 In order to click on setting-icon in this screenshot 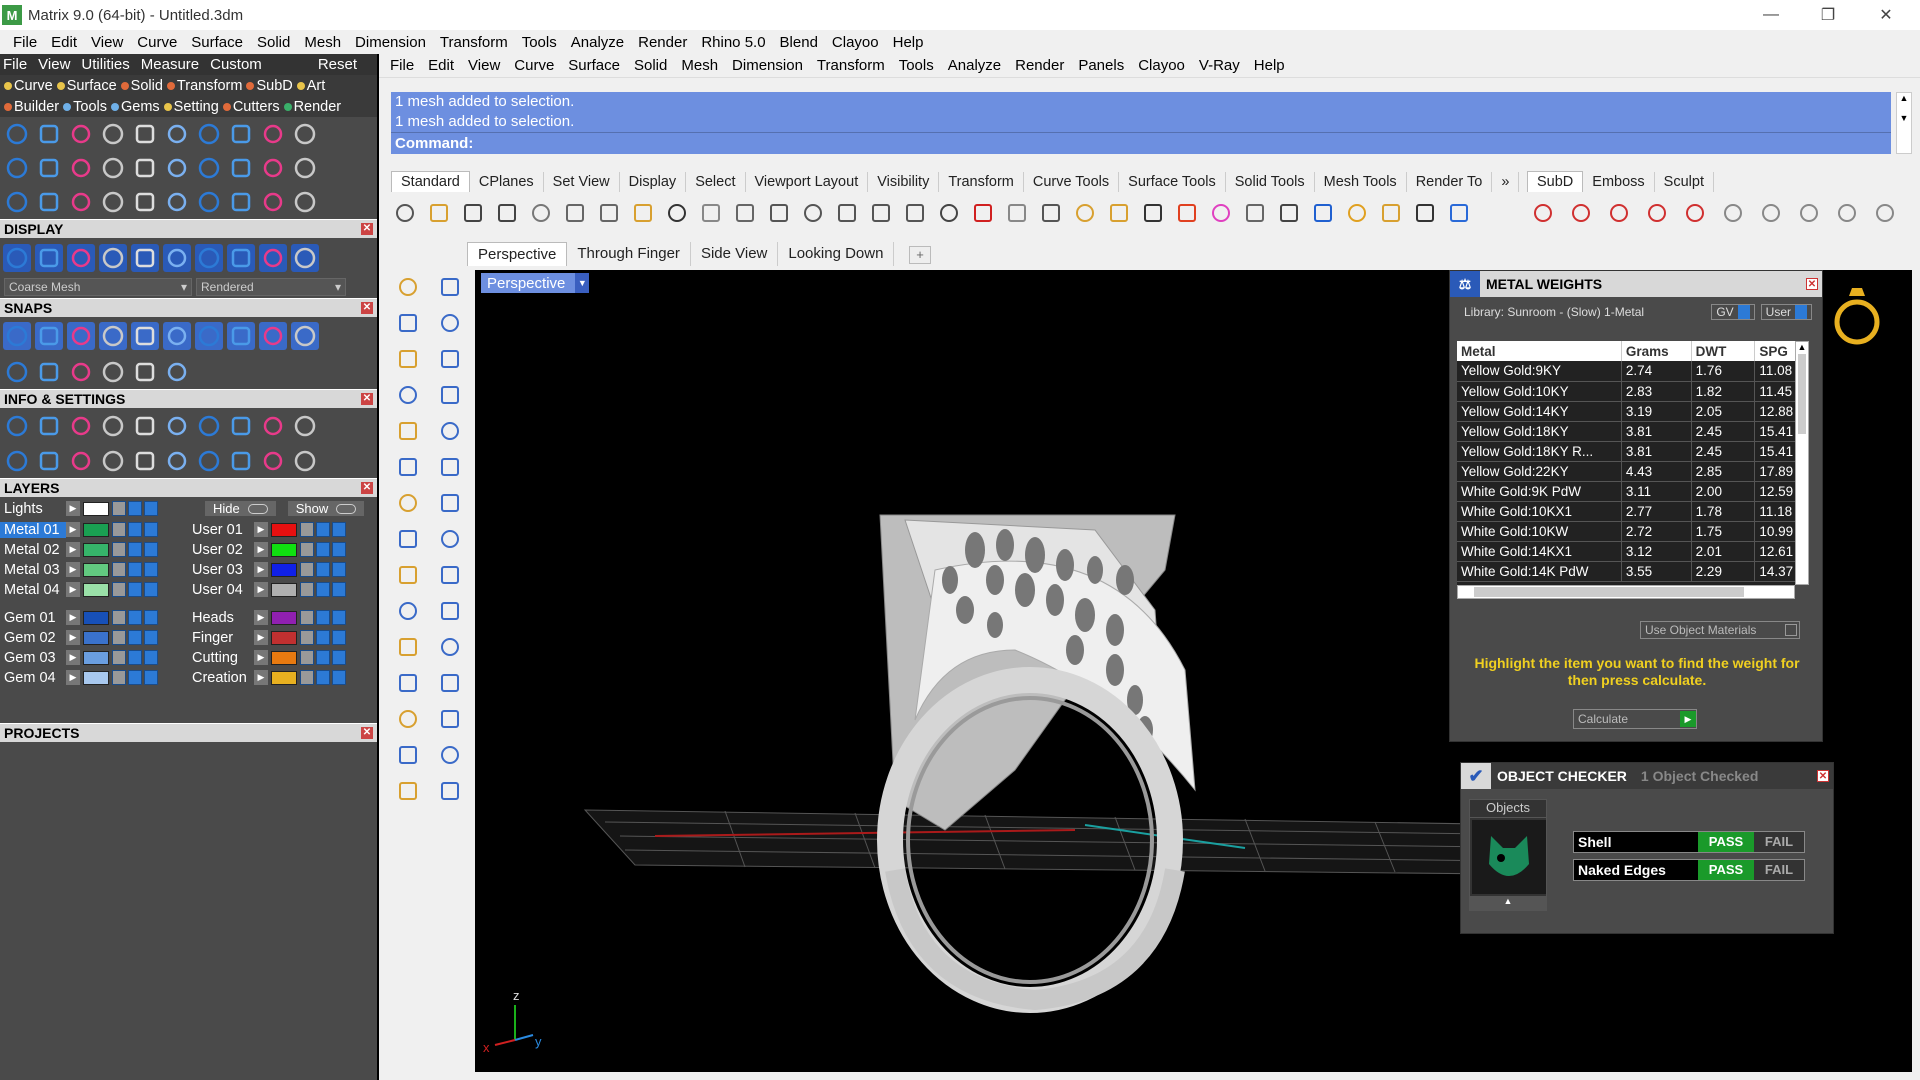, I will do `click(145, 134)`.